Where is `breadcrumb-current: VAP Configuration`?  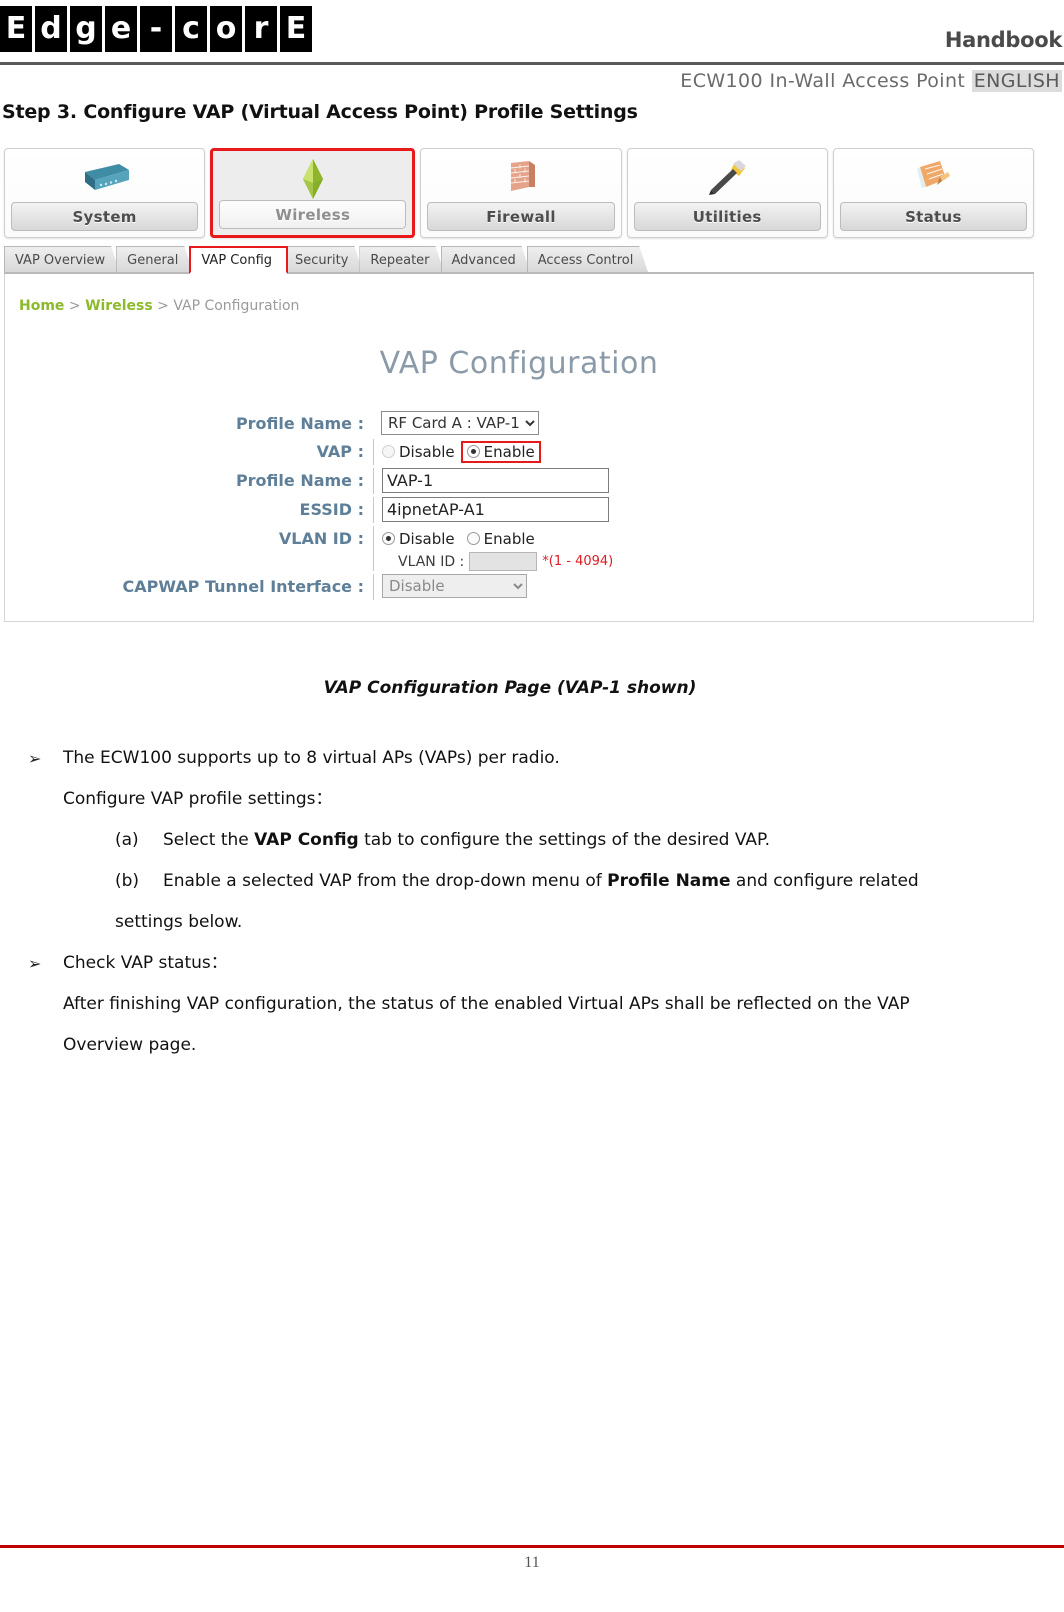 breadcrumb-current: VAP Configuration is located at coordinates (236, 306).